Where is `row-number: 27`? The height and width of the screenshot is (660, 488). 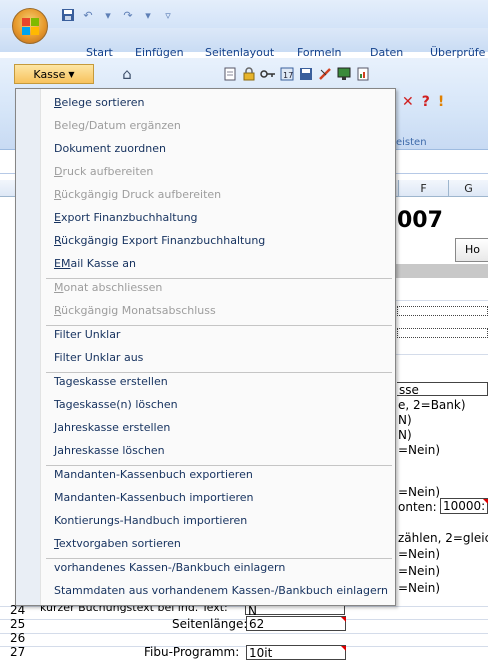
row-number: 27 is located at coordinates (16, 652).